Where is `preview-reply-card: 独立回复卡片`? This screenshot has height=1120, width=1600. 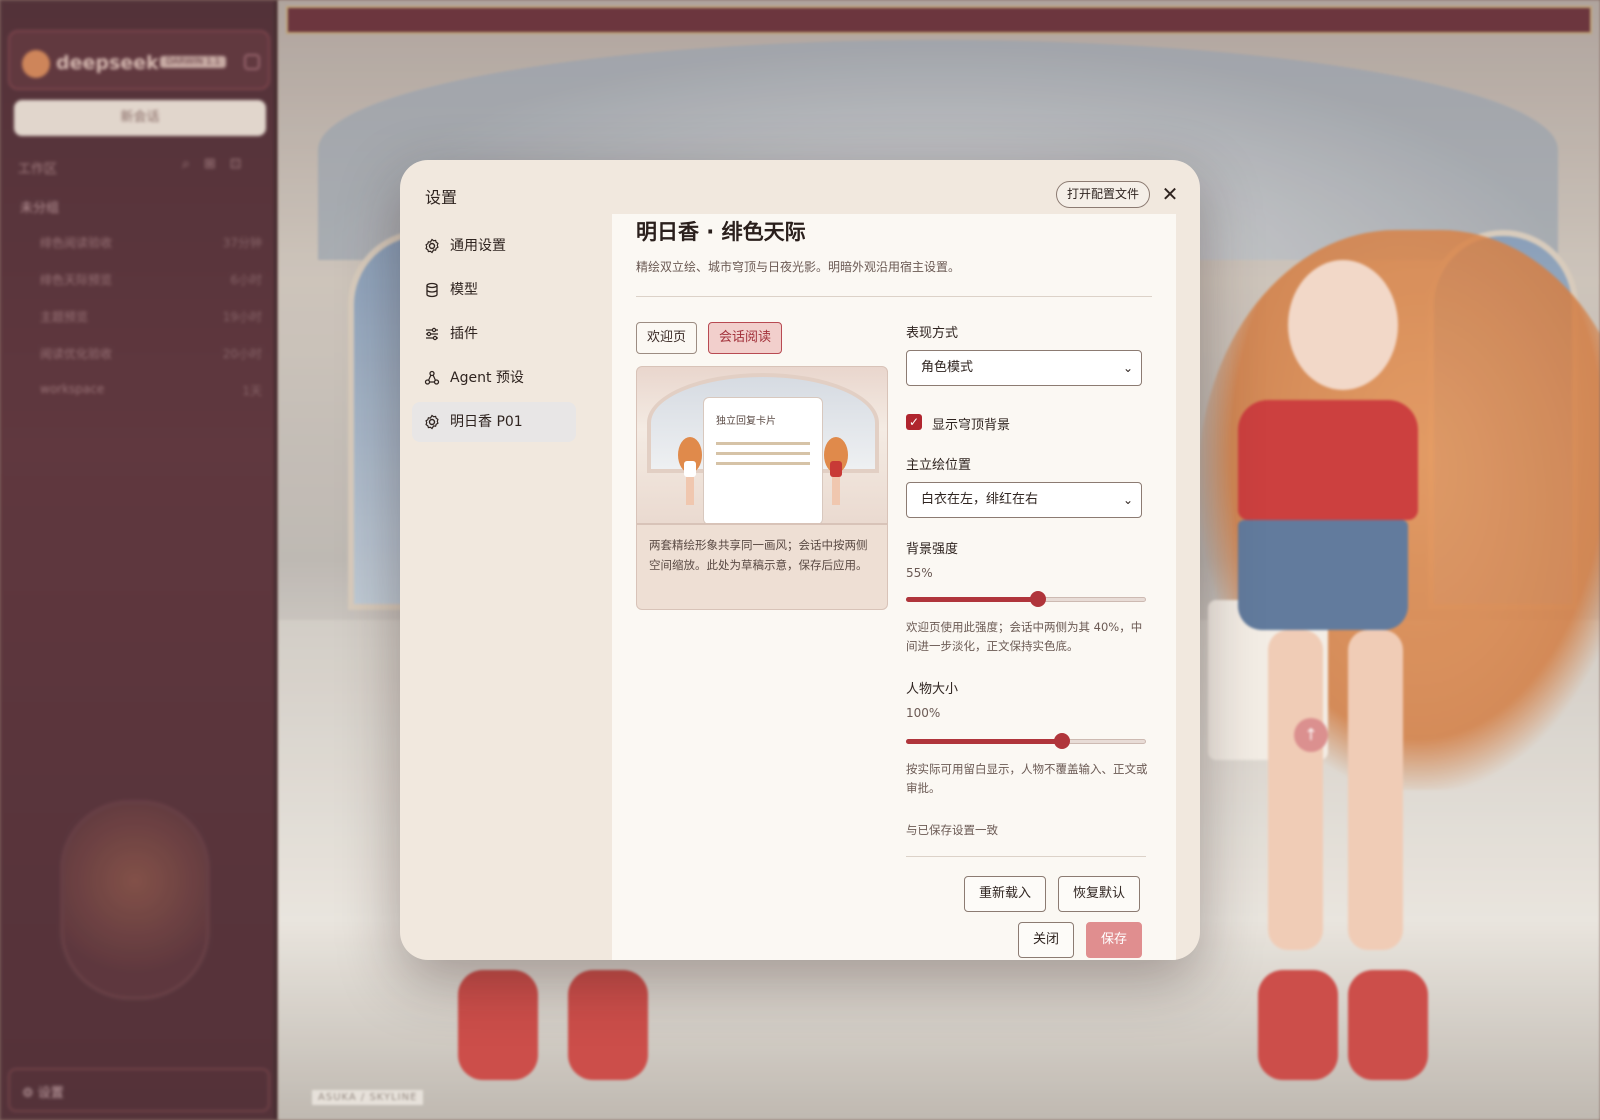
preview-reply-card: 独立回复卡片 is located at coordinates (763, 460).